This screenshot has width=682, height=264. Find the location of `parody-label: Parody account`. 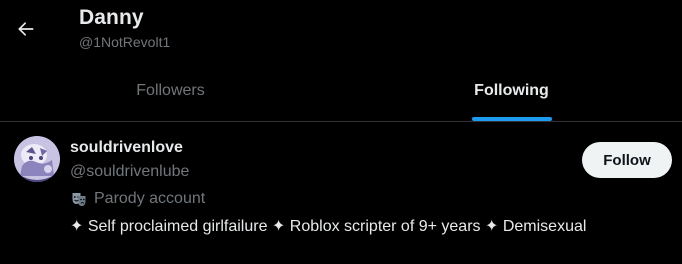

parody-label: Parody account is located at coordinates (150, 198).